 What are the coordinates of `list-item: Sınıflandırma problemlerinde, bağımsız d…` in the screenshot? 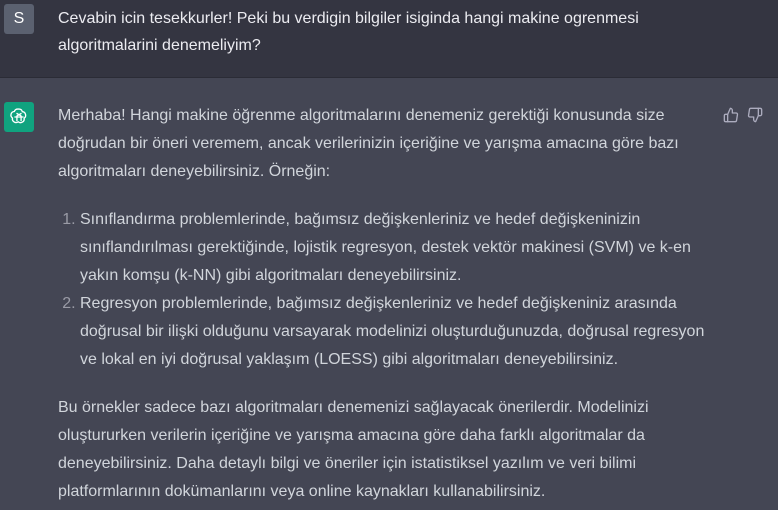 It's located at (394, 248).